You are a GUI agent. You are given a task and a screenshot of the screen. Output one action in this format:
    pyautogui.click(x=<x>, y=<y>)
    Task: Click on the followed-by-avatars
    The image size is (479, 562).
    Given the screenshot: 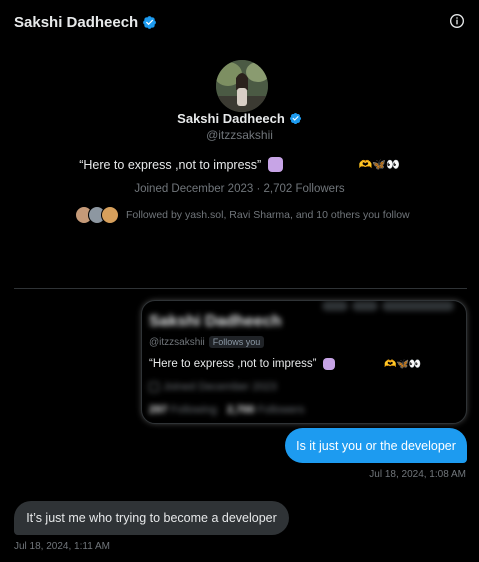 What is the action you would take?
    pyautogui.click(x=97, y=215)
    